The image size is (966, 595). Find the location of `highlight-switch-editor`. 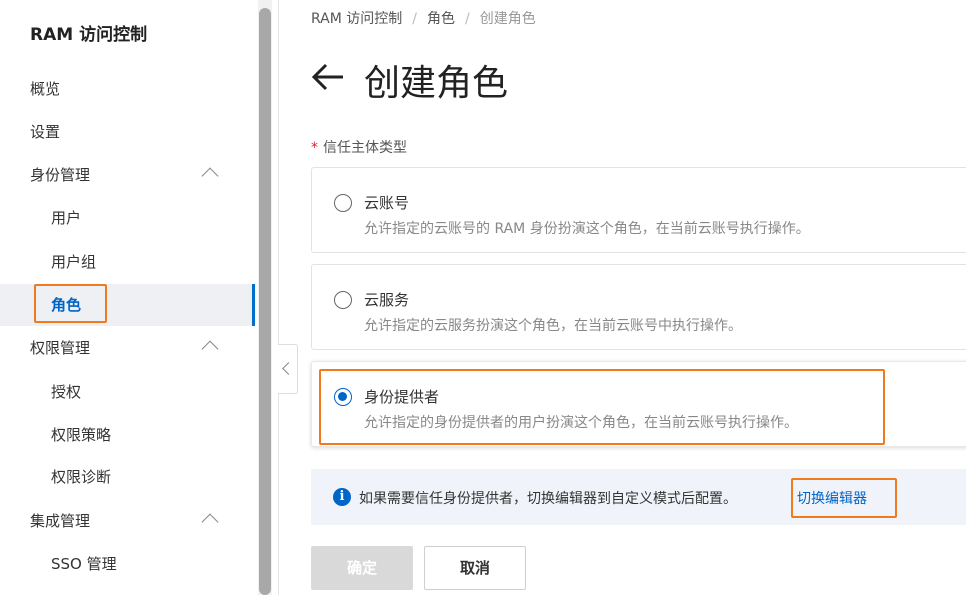

highlight-switch-editor is located at coordinates (844, 498).